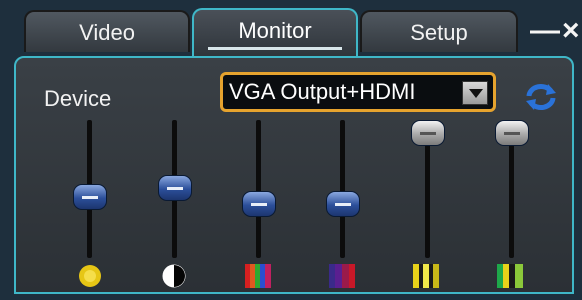 Image resolution: width=582 pixels, height=300 pixels. What do you see at coordinates (175, 187) in the screenshot?
I see `slider-knob-contrast` at bounding box center [175, 187].